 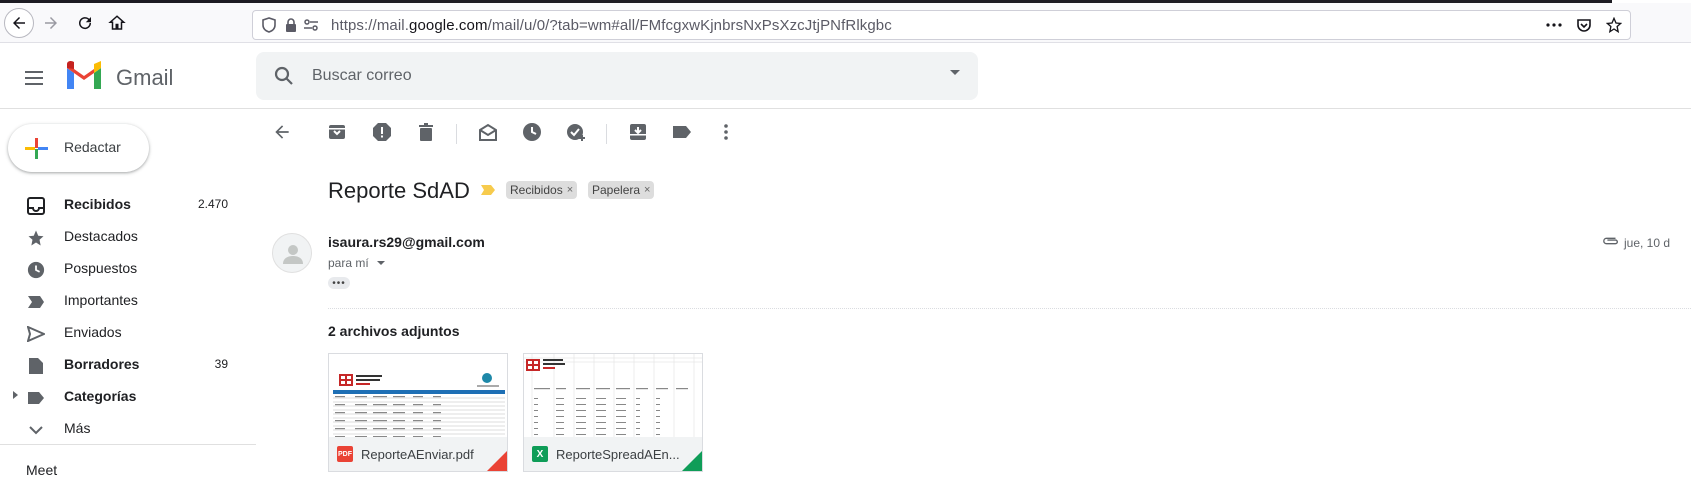 I want to click on person-icon, so click(x=293, y=254).